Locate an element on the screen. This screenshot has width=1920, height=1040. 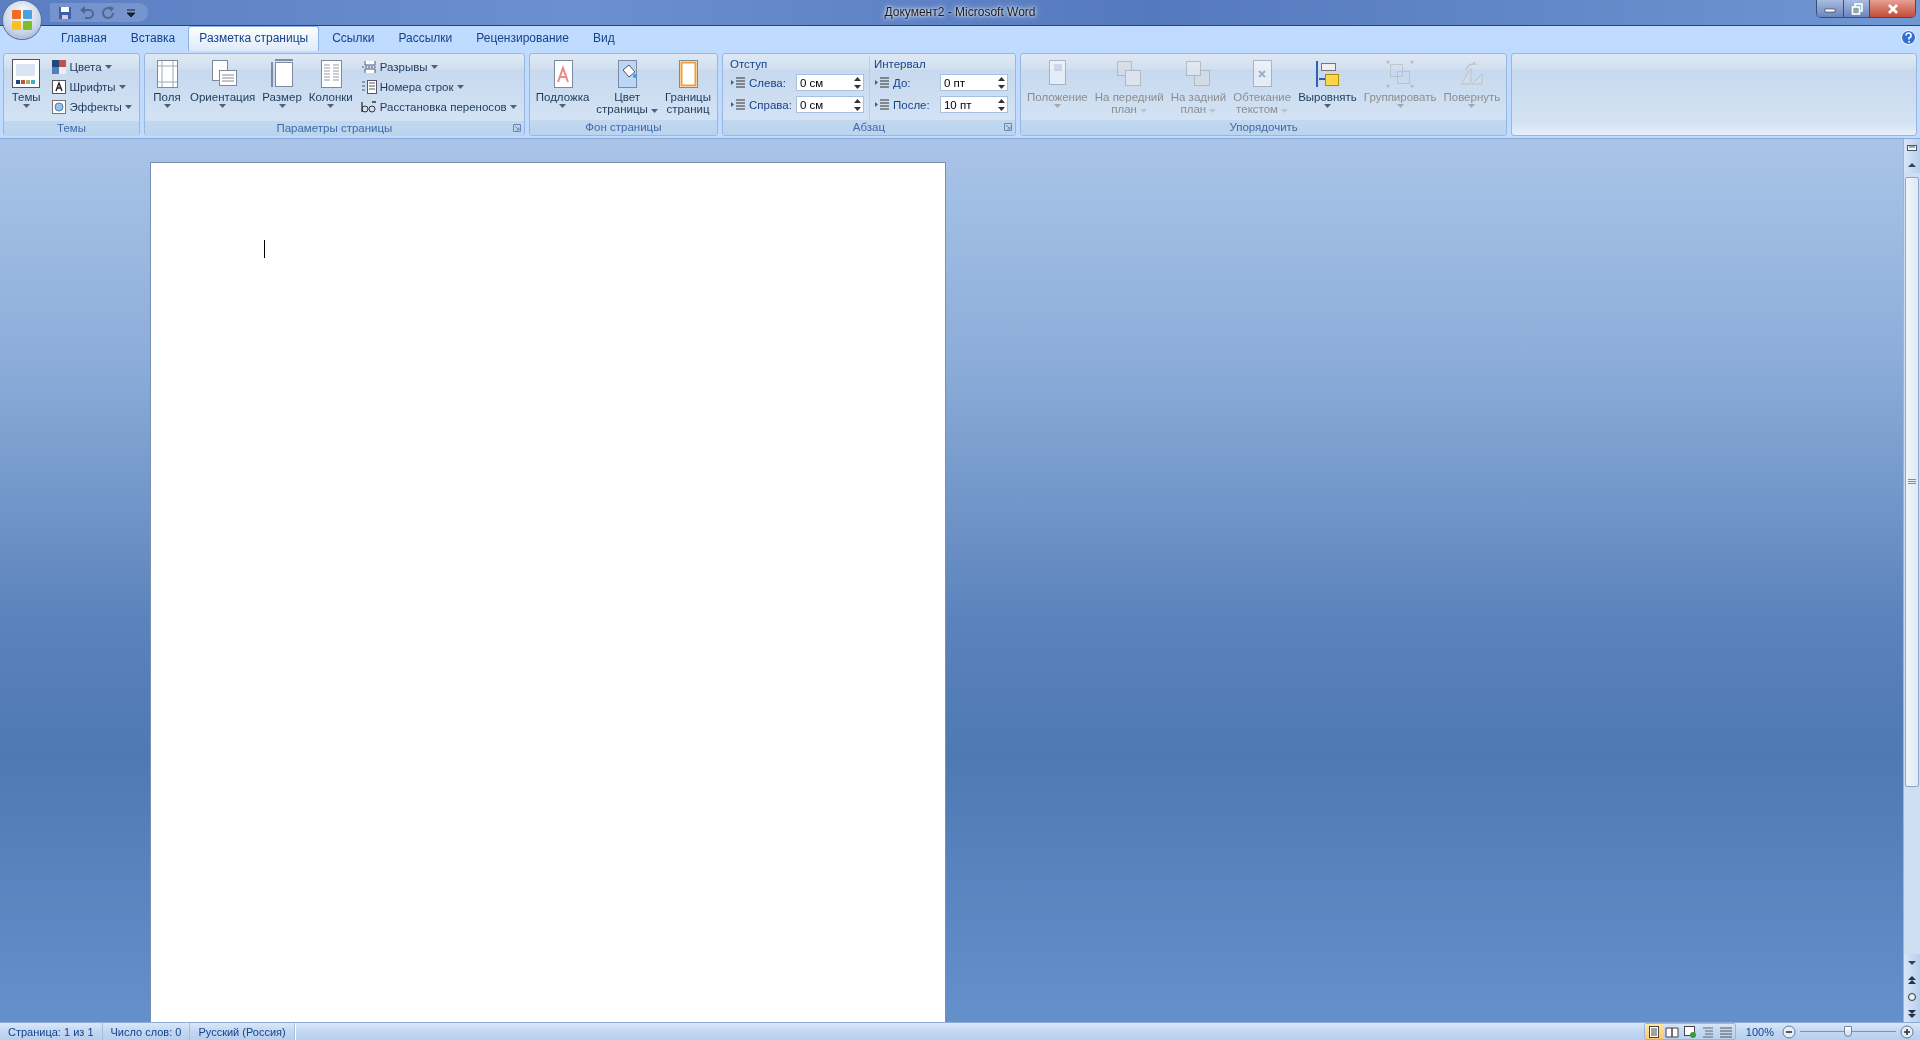
spacing-before-icon is located at coordinates (881, 82).